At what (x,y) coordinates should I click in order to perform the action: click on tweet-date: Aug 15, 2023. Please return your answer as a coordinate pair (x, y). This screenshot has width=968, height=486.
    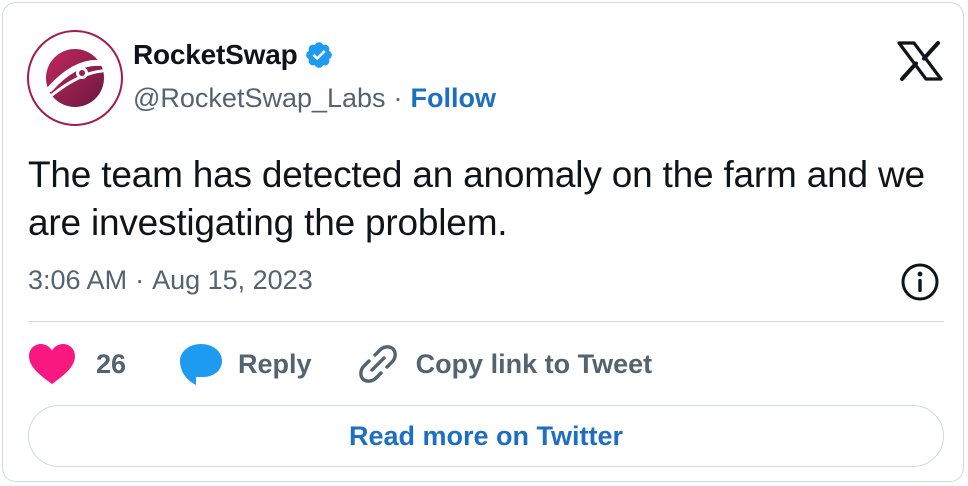
    Looking at the image, I should click on (232, 280).